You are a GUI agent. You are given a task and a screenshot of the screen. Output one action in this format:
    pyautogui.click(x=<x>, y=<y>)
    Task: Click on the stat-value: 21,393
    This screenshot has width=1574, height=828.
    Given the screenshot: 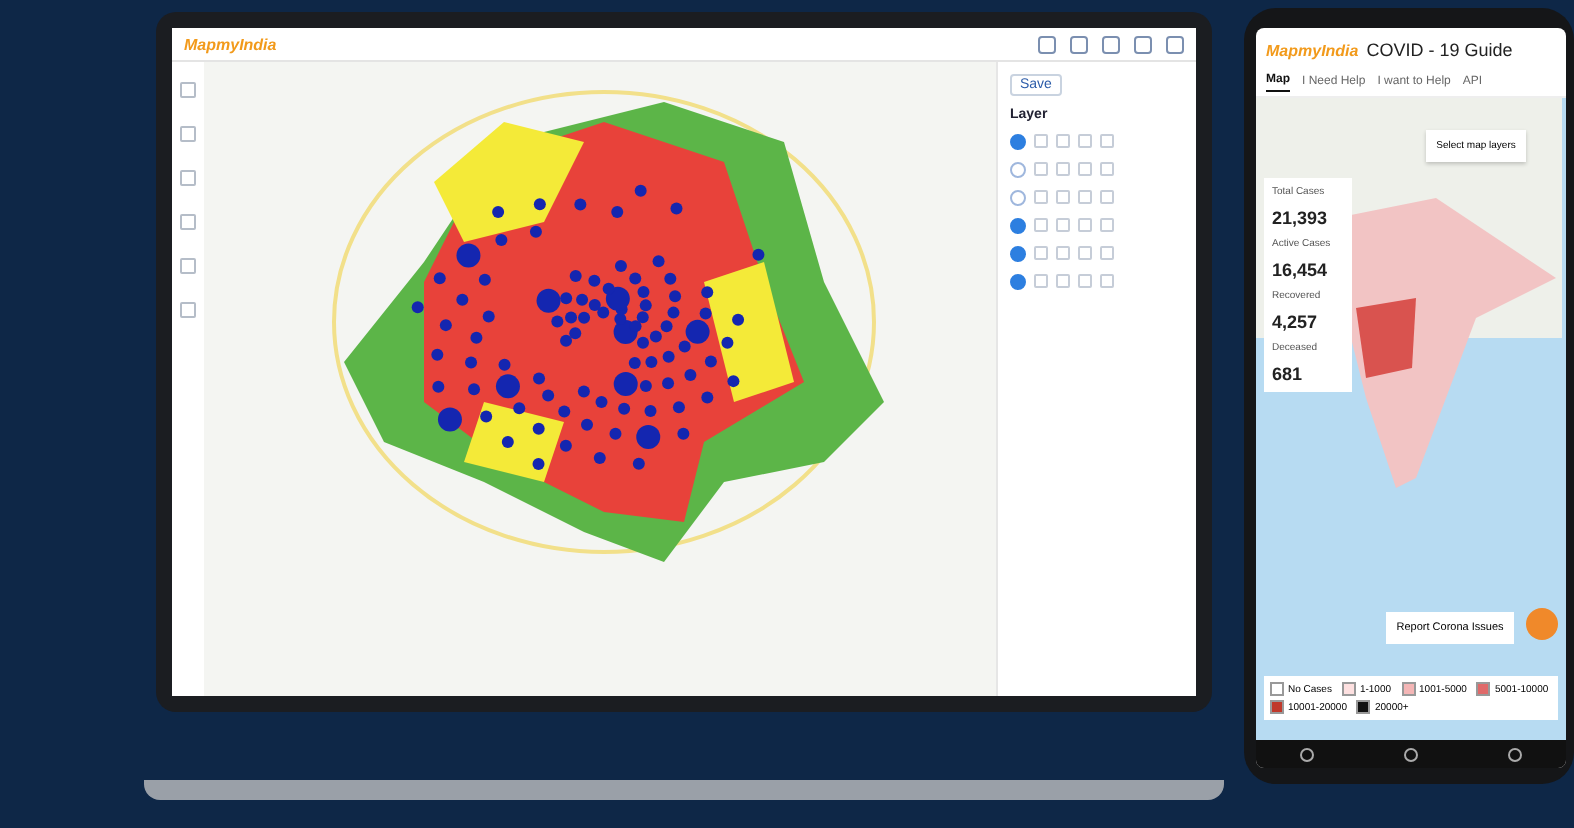 What is the action you would take?
    pyautogui.click(x=1301, y=218)
    